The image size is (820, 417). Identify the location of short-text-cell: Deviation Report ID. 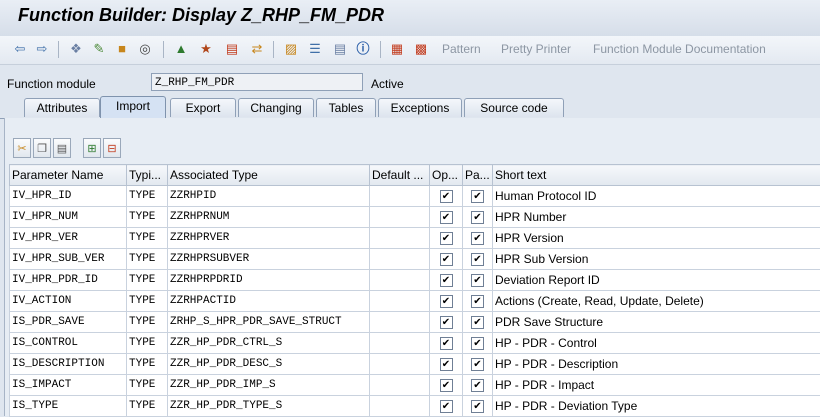
(656, 280).